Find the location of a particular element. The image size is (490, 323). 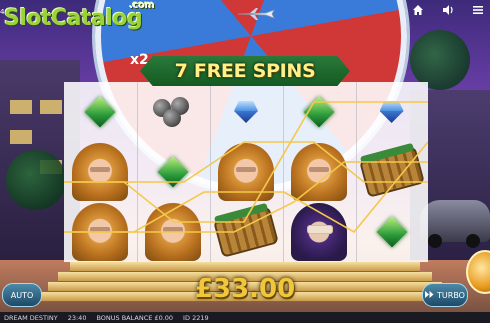

palm-tree-left is located at coordinates (36, 180).